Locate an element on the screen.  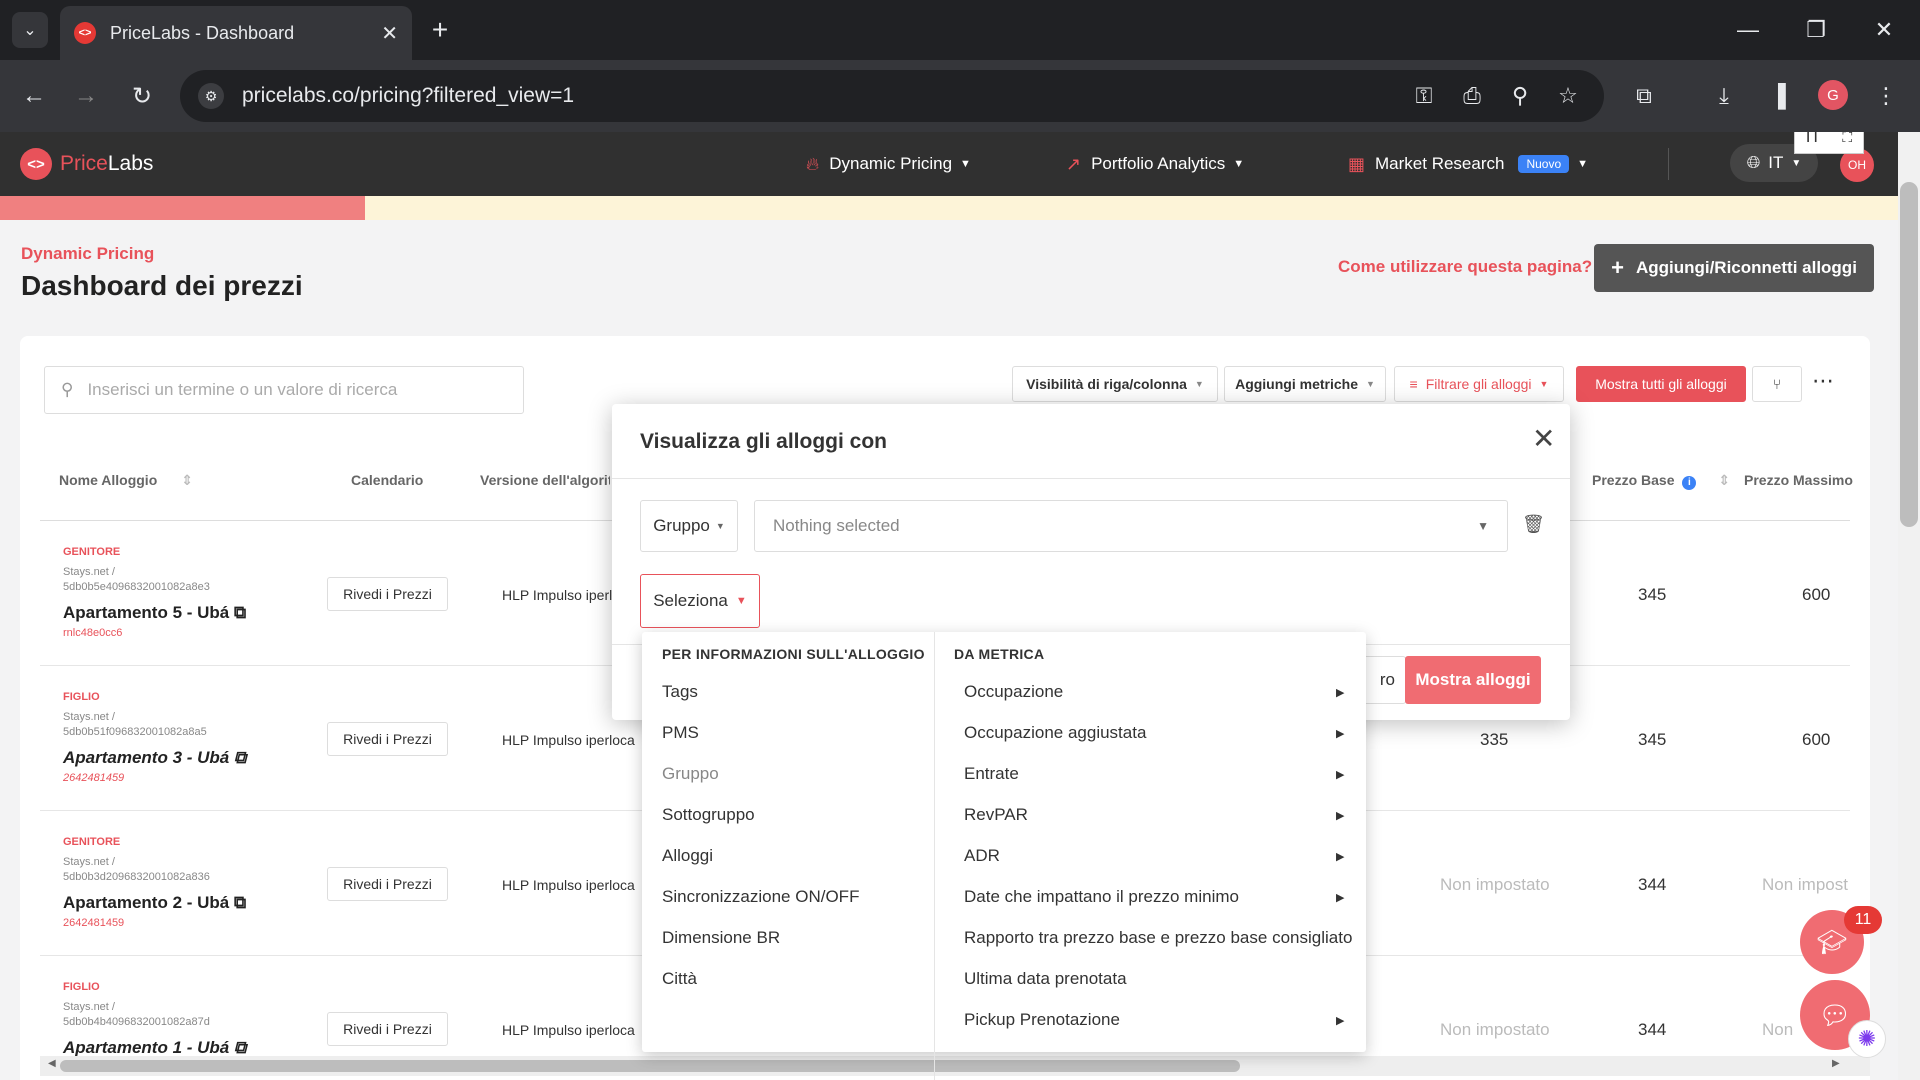
row-source: Stays.net / 5db0b4b4096832001082a87d is located at coordinates (163, 1015).